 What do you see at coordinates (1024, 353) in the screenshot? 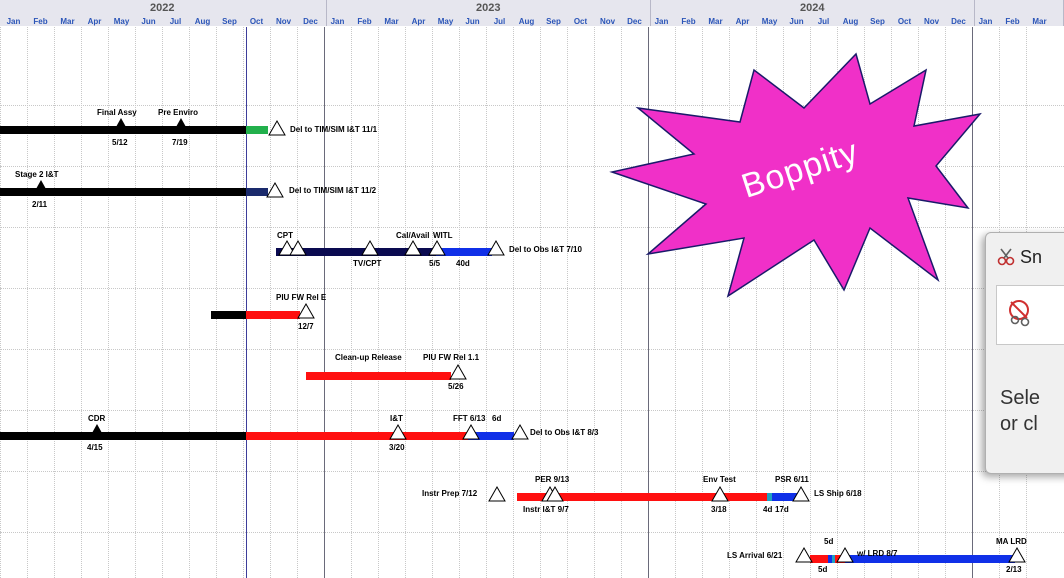
I see `snipping-tool-window: Sn Sele or cl` at bounding box center [1024, 353].